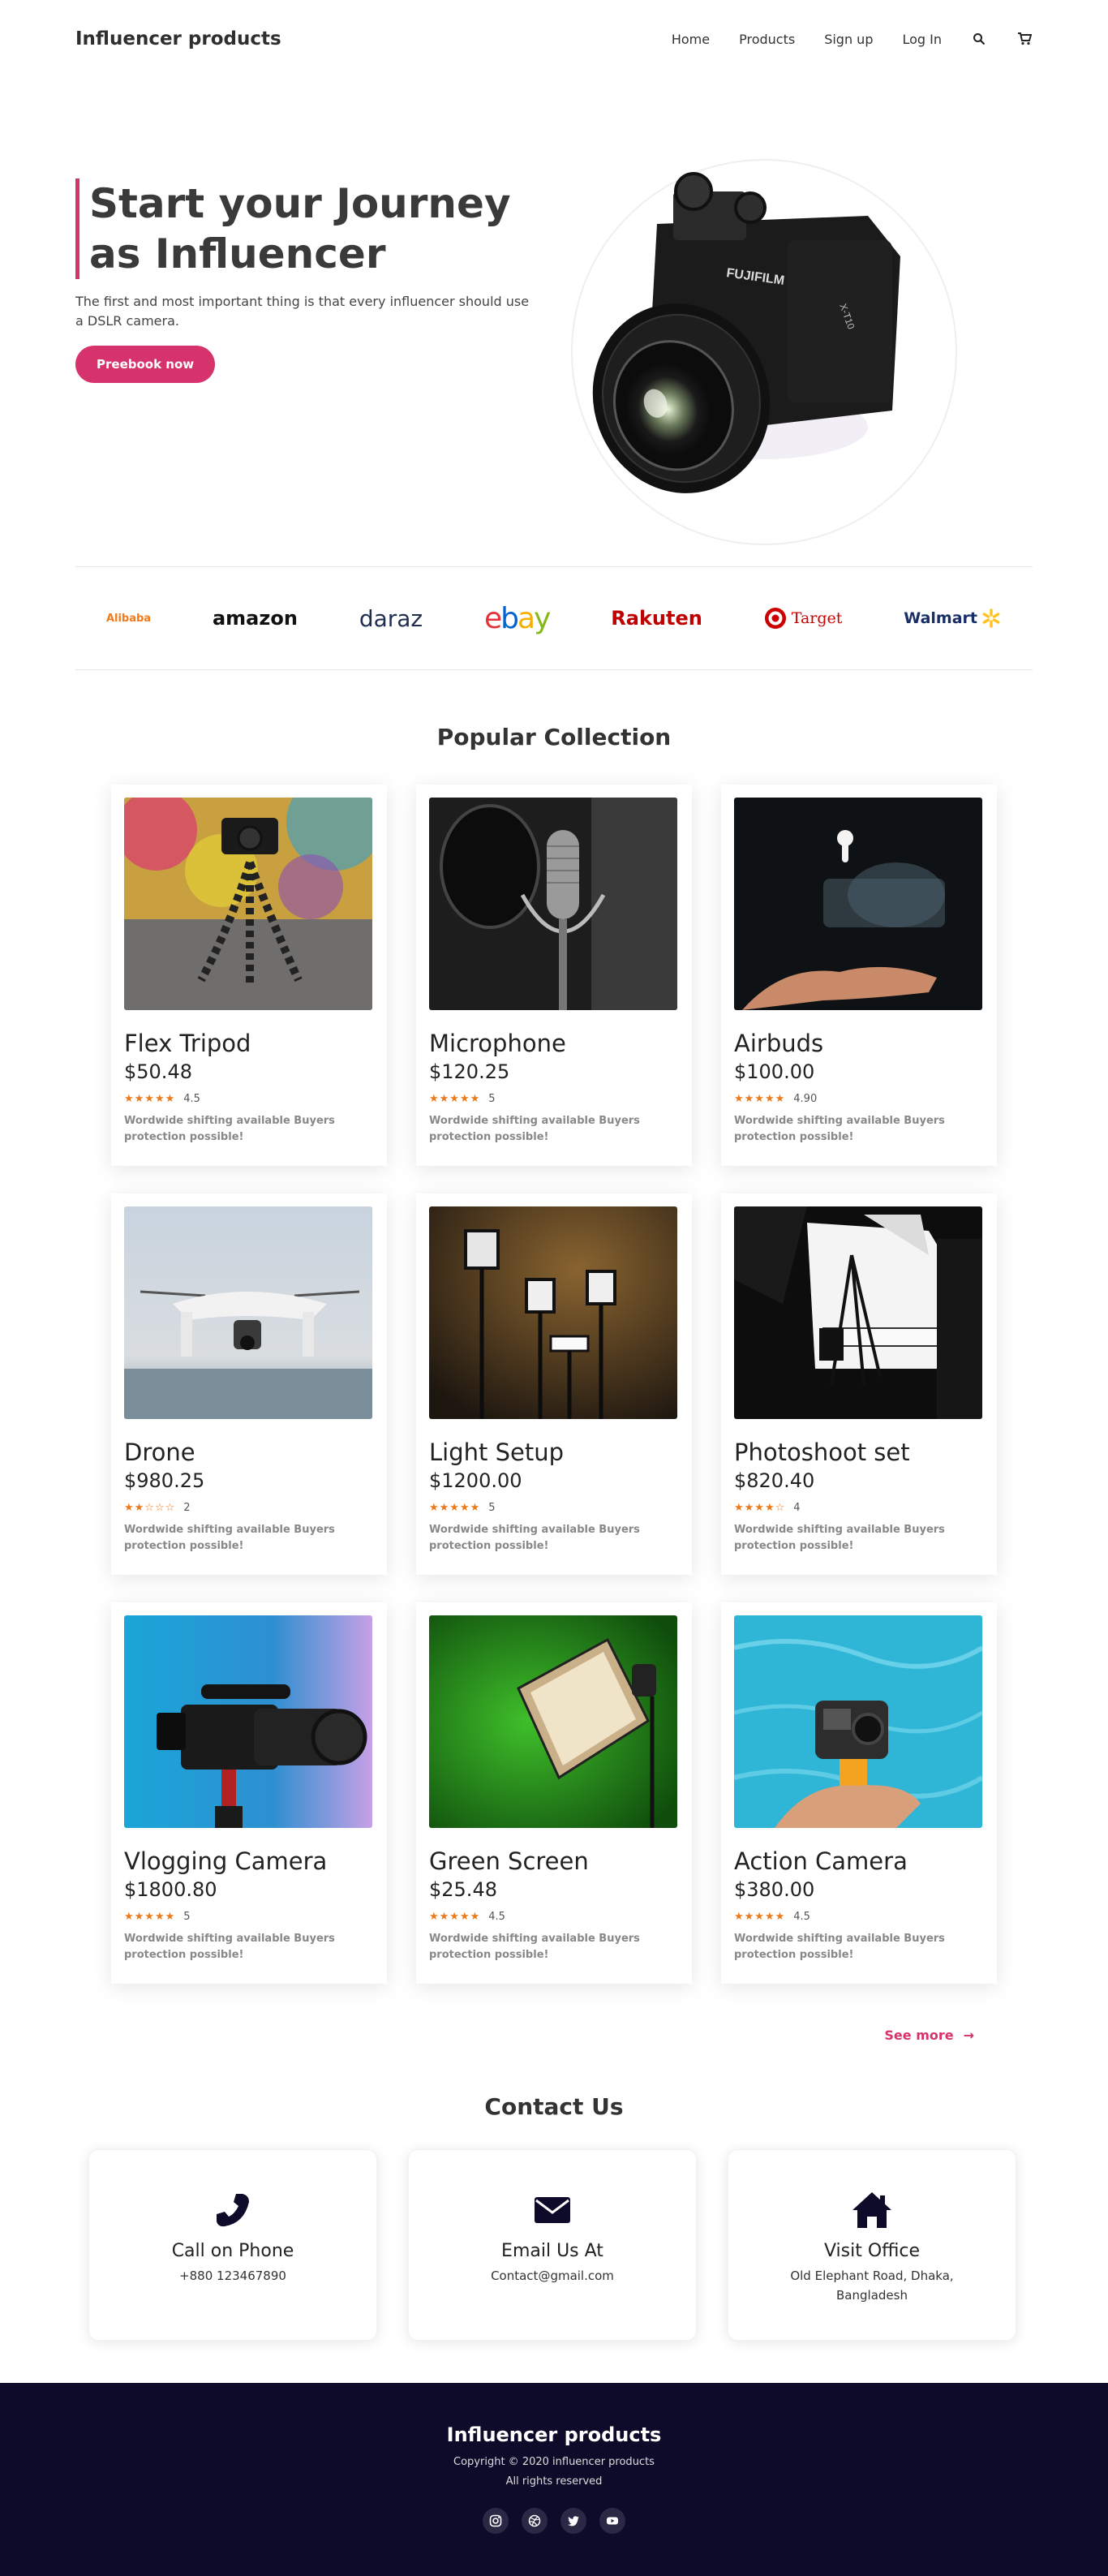 The image size is (1108, 2576). Describe the element at coordinates (746, 332) in the screenshot. I see `dslr-camera-image: FUJIFILM X-T10` at that location.